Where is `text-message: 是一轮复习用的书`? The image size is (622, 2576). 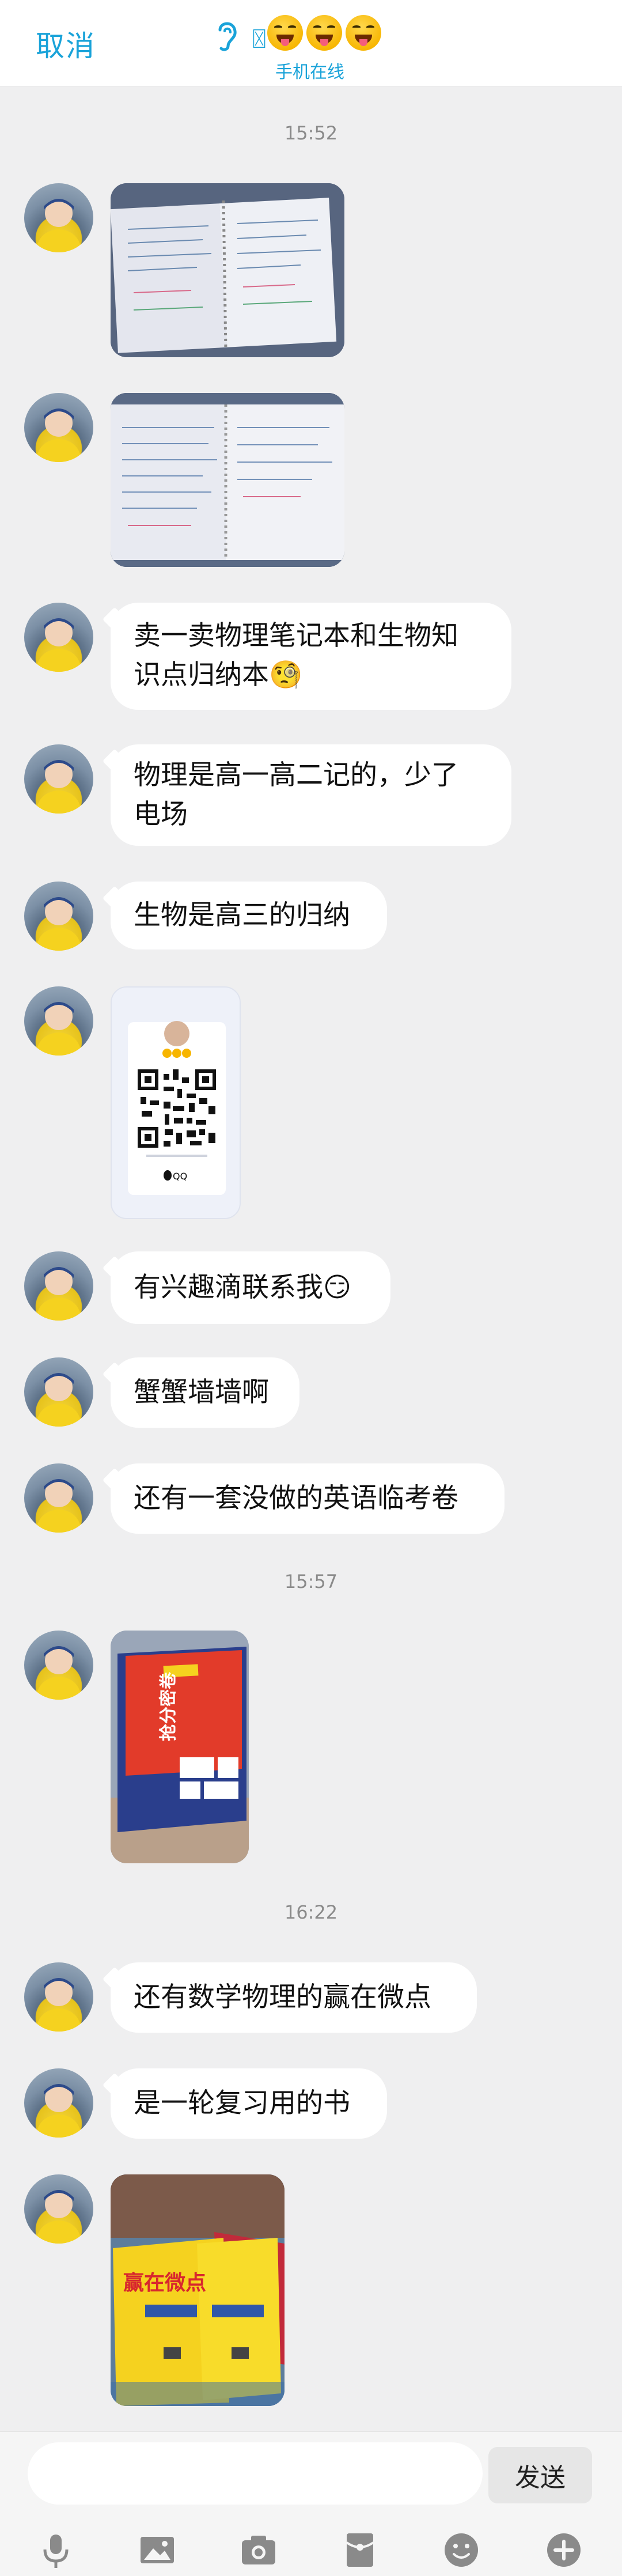 text-message: 是一轮复习用的书 is located at coordinates (249, 2103).